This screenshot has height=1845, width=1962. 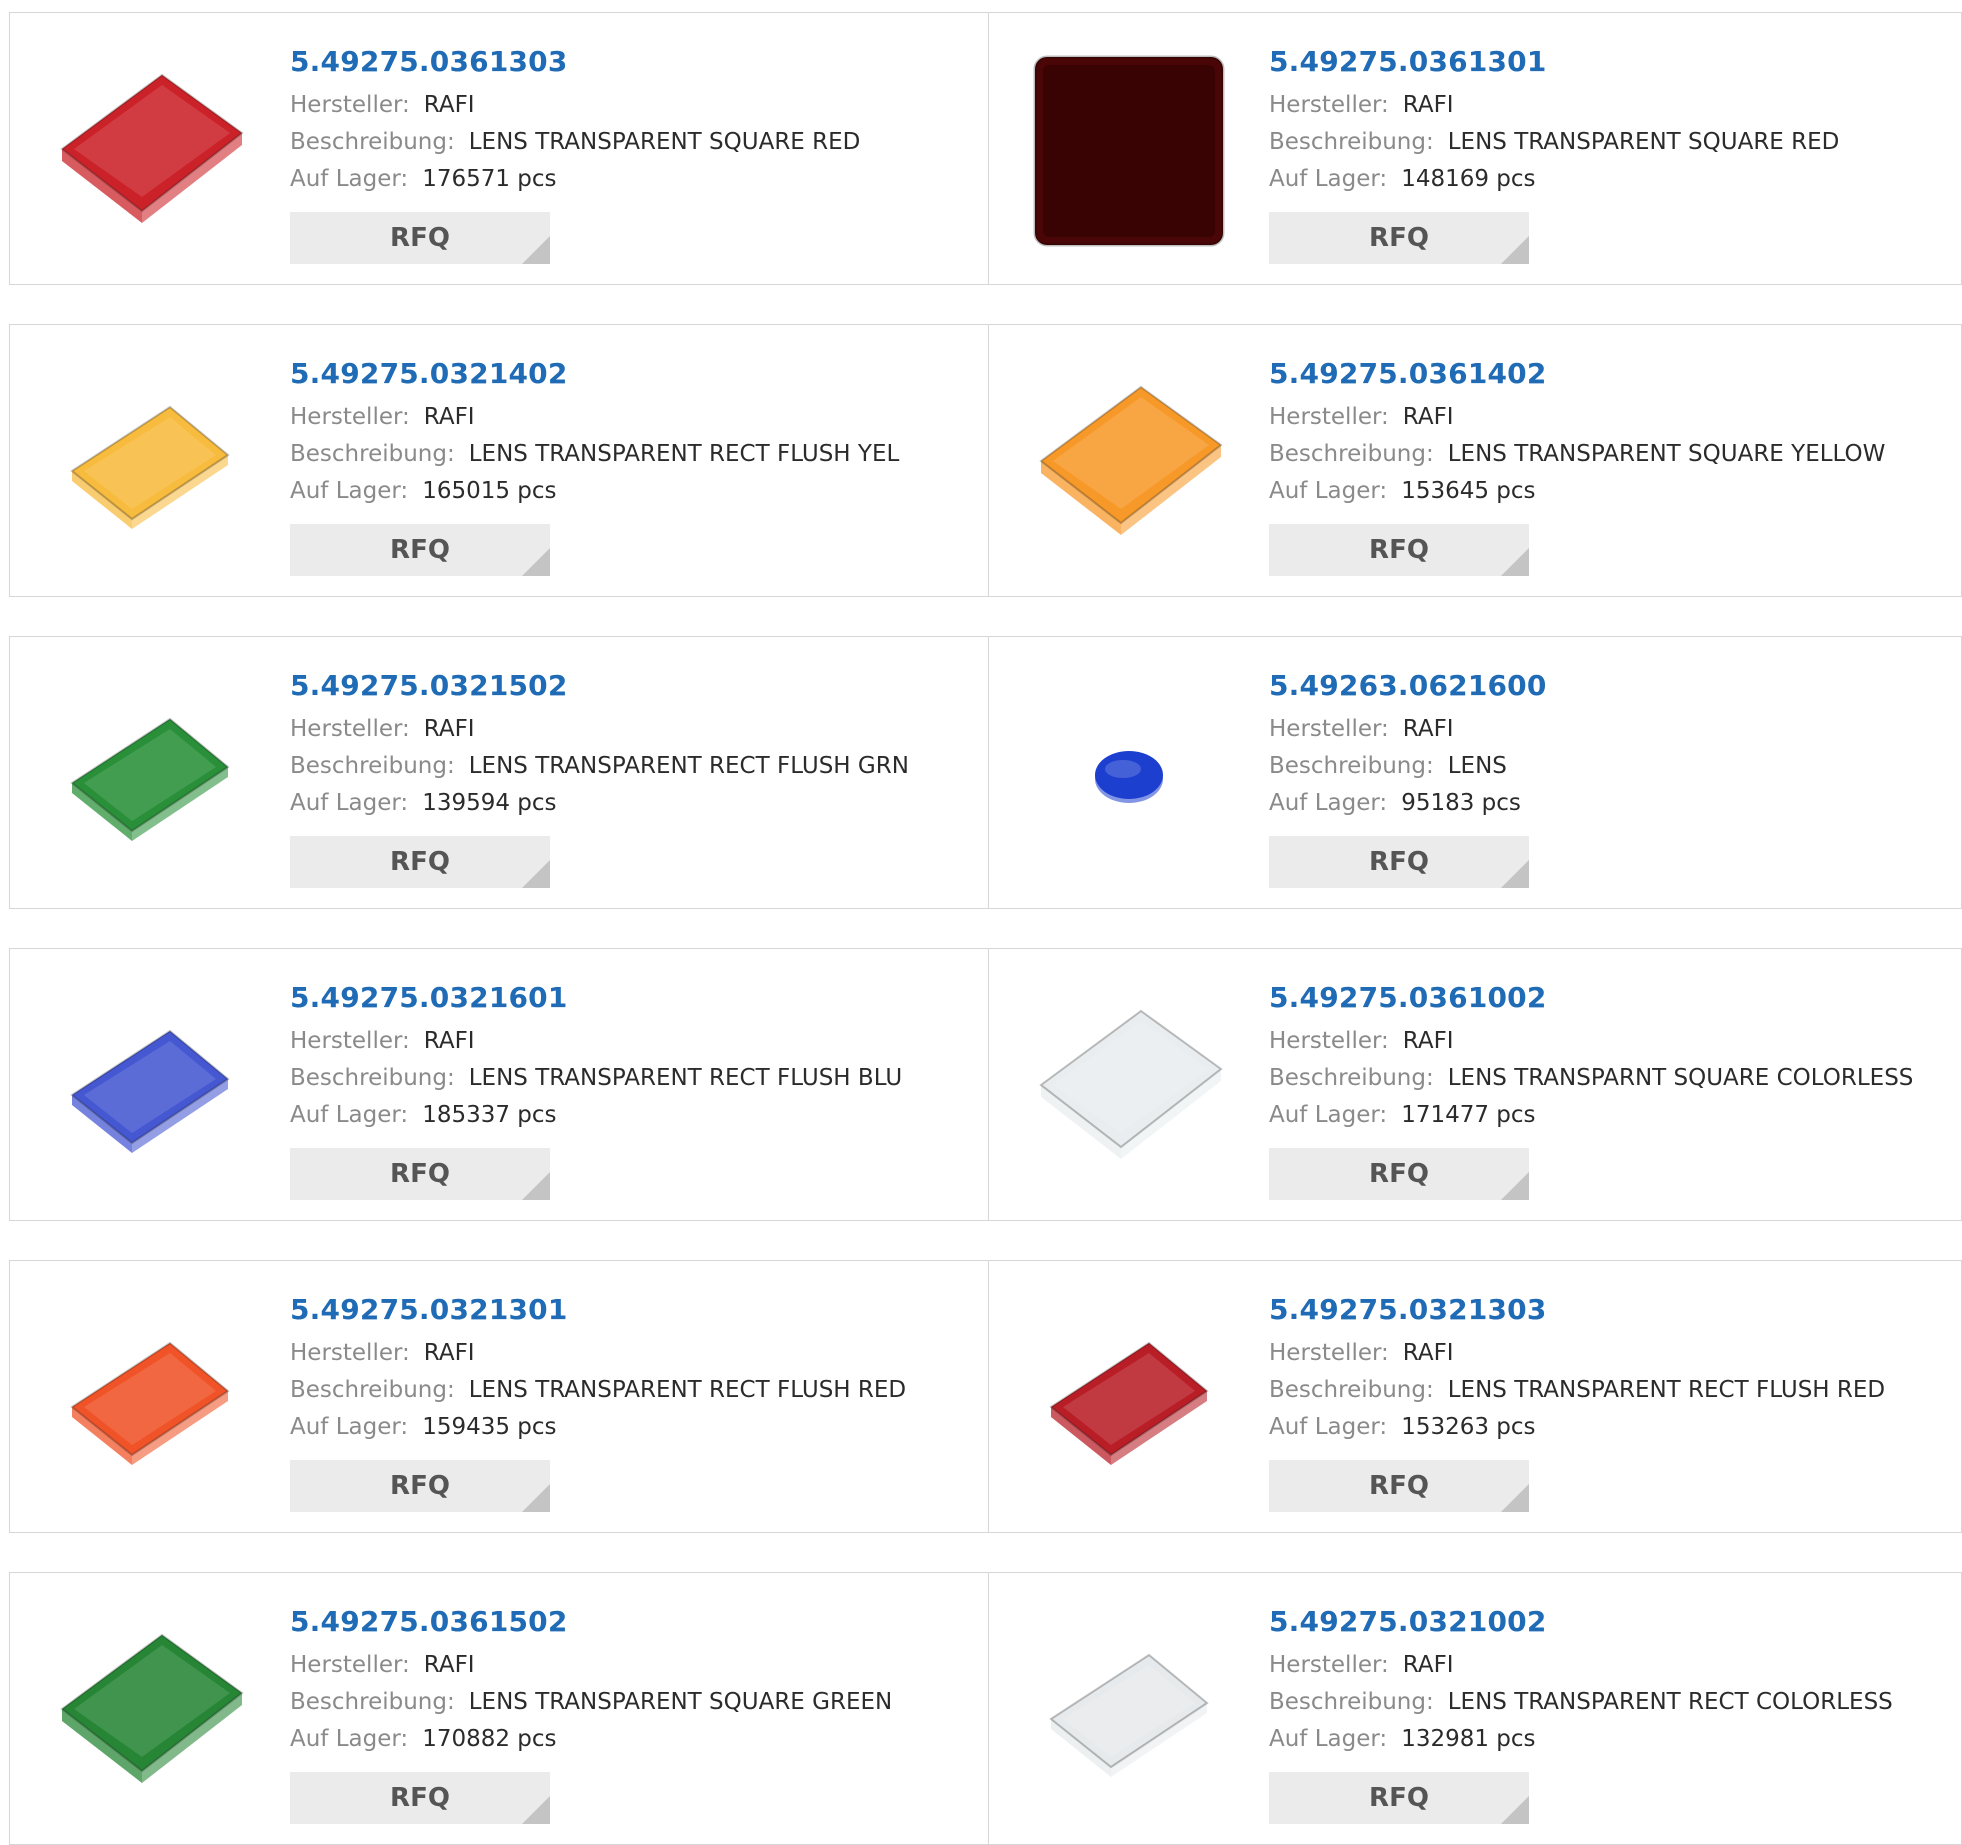 I want to click on part-number-link: 5.49275.0321301, so click(x=598, y=1310).